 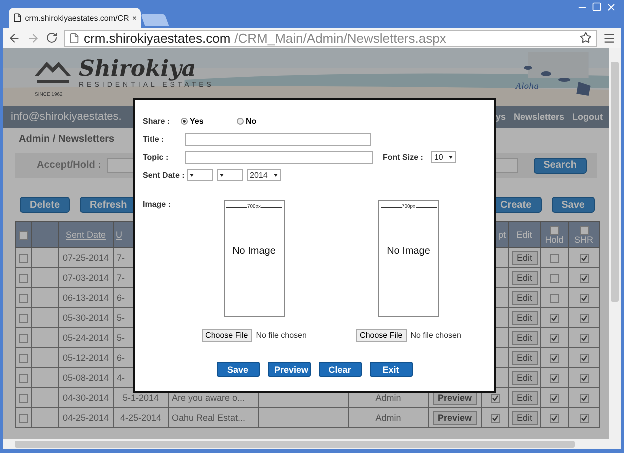 I want to click on table-cell: Admin, so click(x=389, y=397).